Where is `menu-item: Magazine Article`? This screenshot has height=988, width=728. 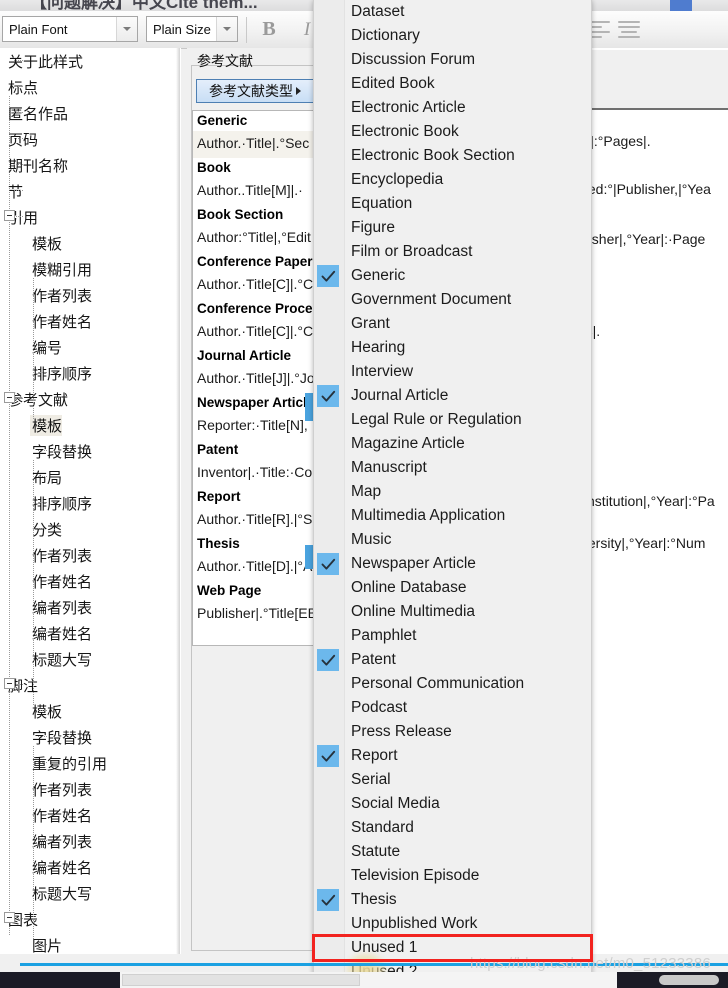
menu-item: Magazine Article is located at coordinates (452, 444).